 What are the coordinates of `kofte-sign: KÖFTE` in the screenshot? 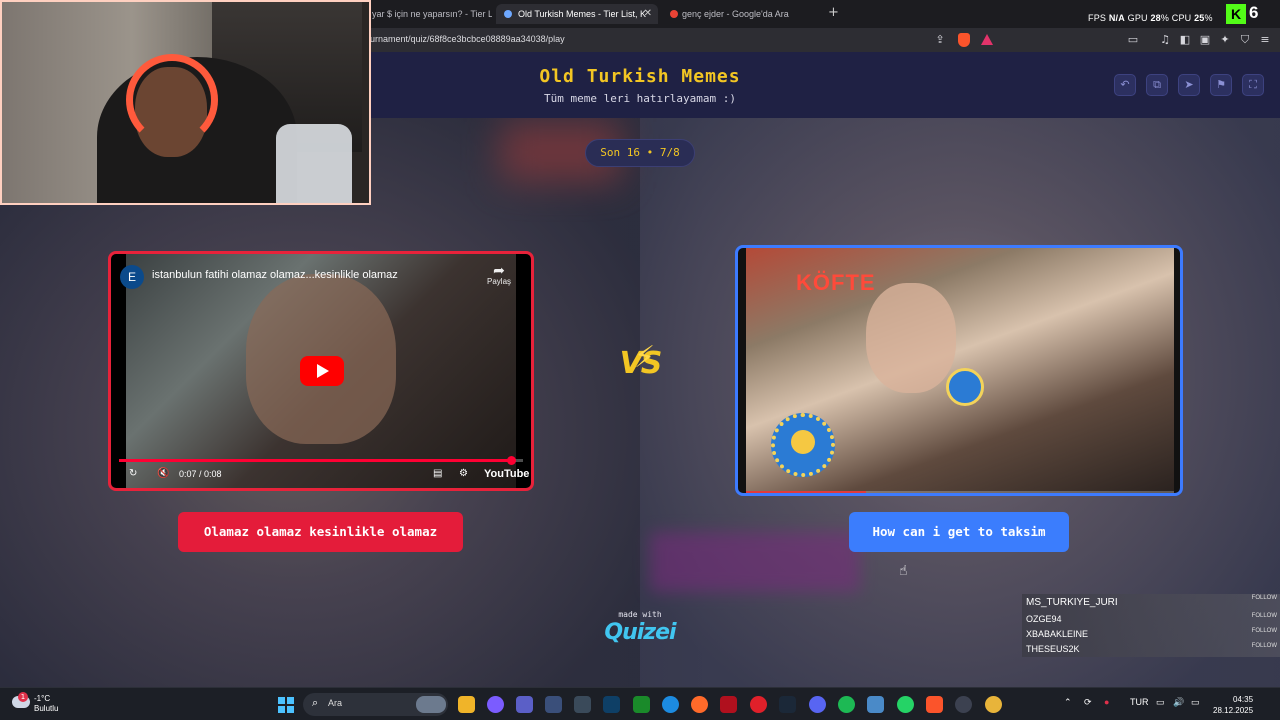 It's located at (836, 282).